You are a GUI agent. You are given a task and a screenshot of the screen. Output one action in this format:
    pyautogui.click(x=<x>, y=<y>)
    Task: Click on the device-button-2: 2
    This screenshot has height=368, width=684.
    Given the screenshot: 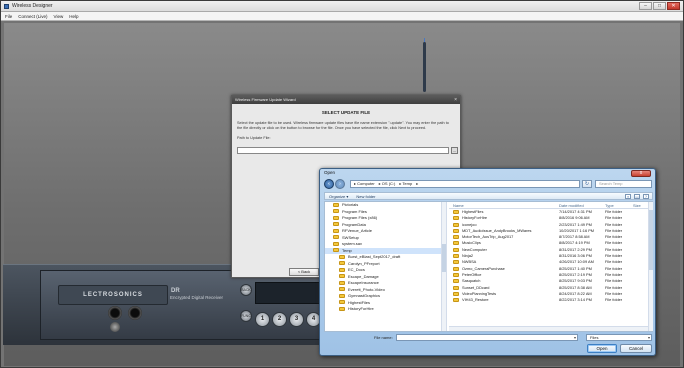 What is the action you would take?
    pyautogui.click(x=279, y=319)
    